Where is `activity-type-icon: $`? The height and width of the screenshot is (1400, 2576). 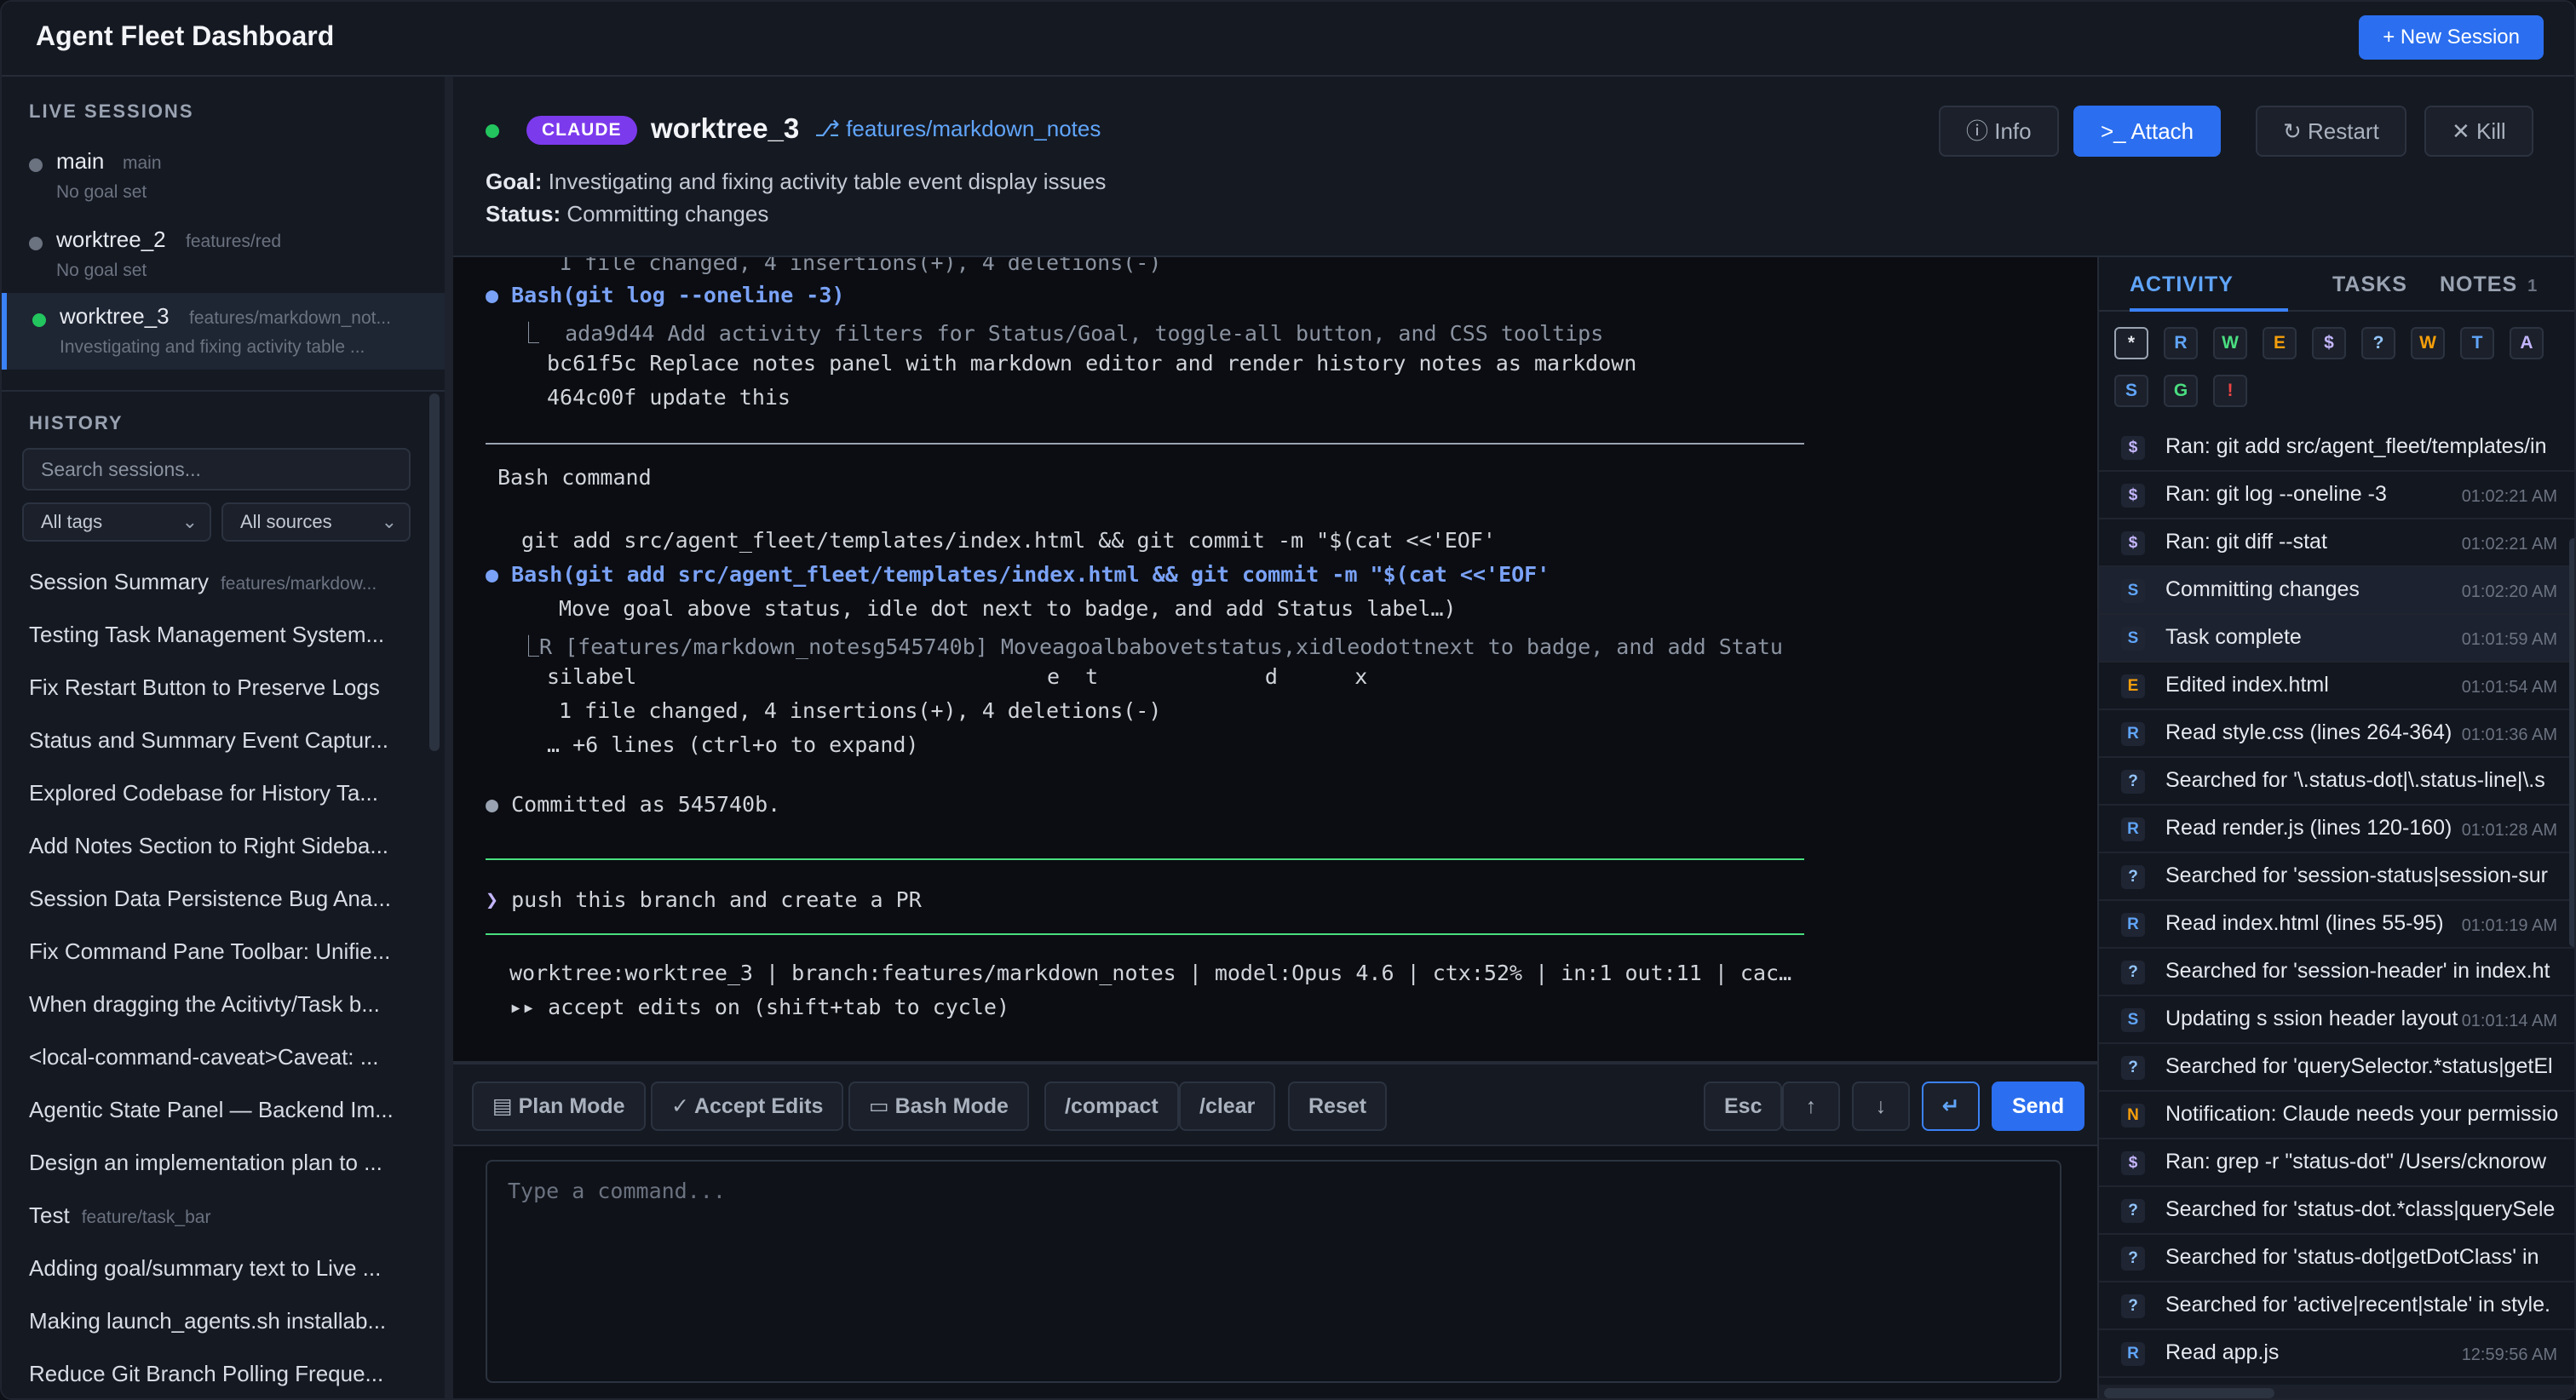 activity-type-icon: $ is located at coordinates (2133, 496).